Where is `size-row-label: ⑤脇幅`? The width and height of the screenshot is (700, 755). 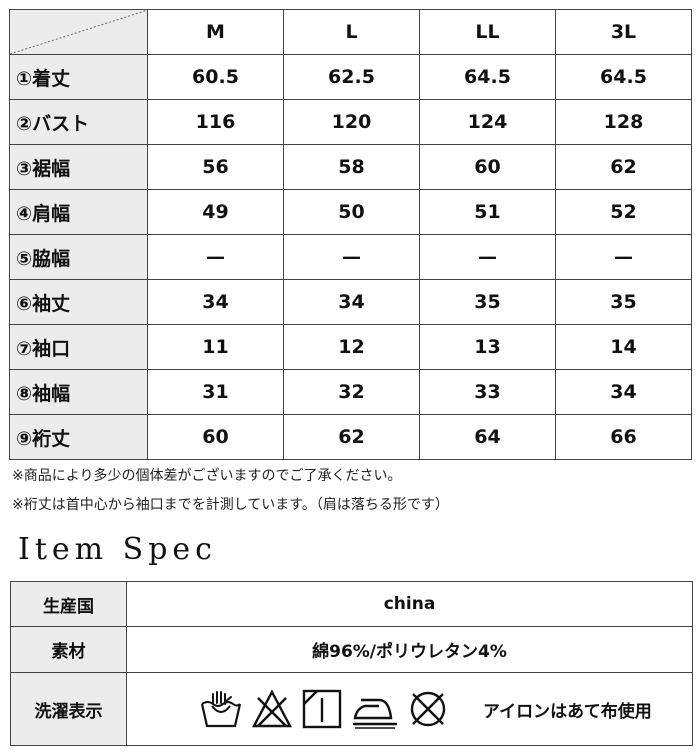 size-row-label: ⑤脇幅 is located at coordinates (78, 257).